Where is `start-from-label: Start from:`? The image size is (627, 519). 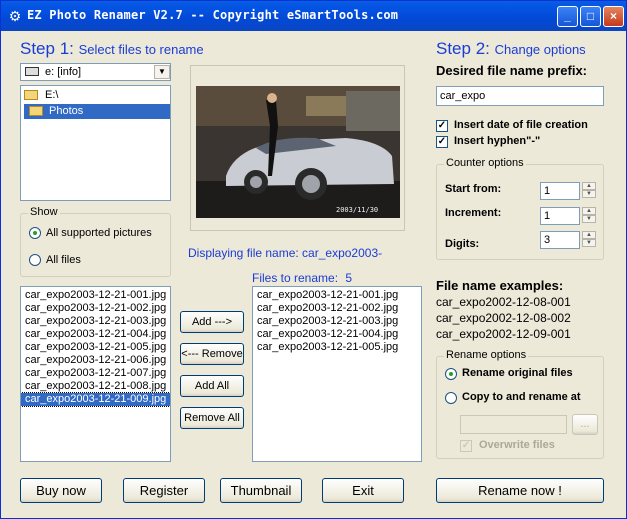
start-from-label: Start from: is located at coordinates (473, 189).